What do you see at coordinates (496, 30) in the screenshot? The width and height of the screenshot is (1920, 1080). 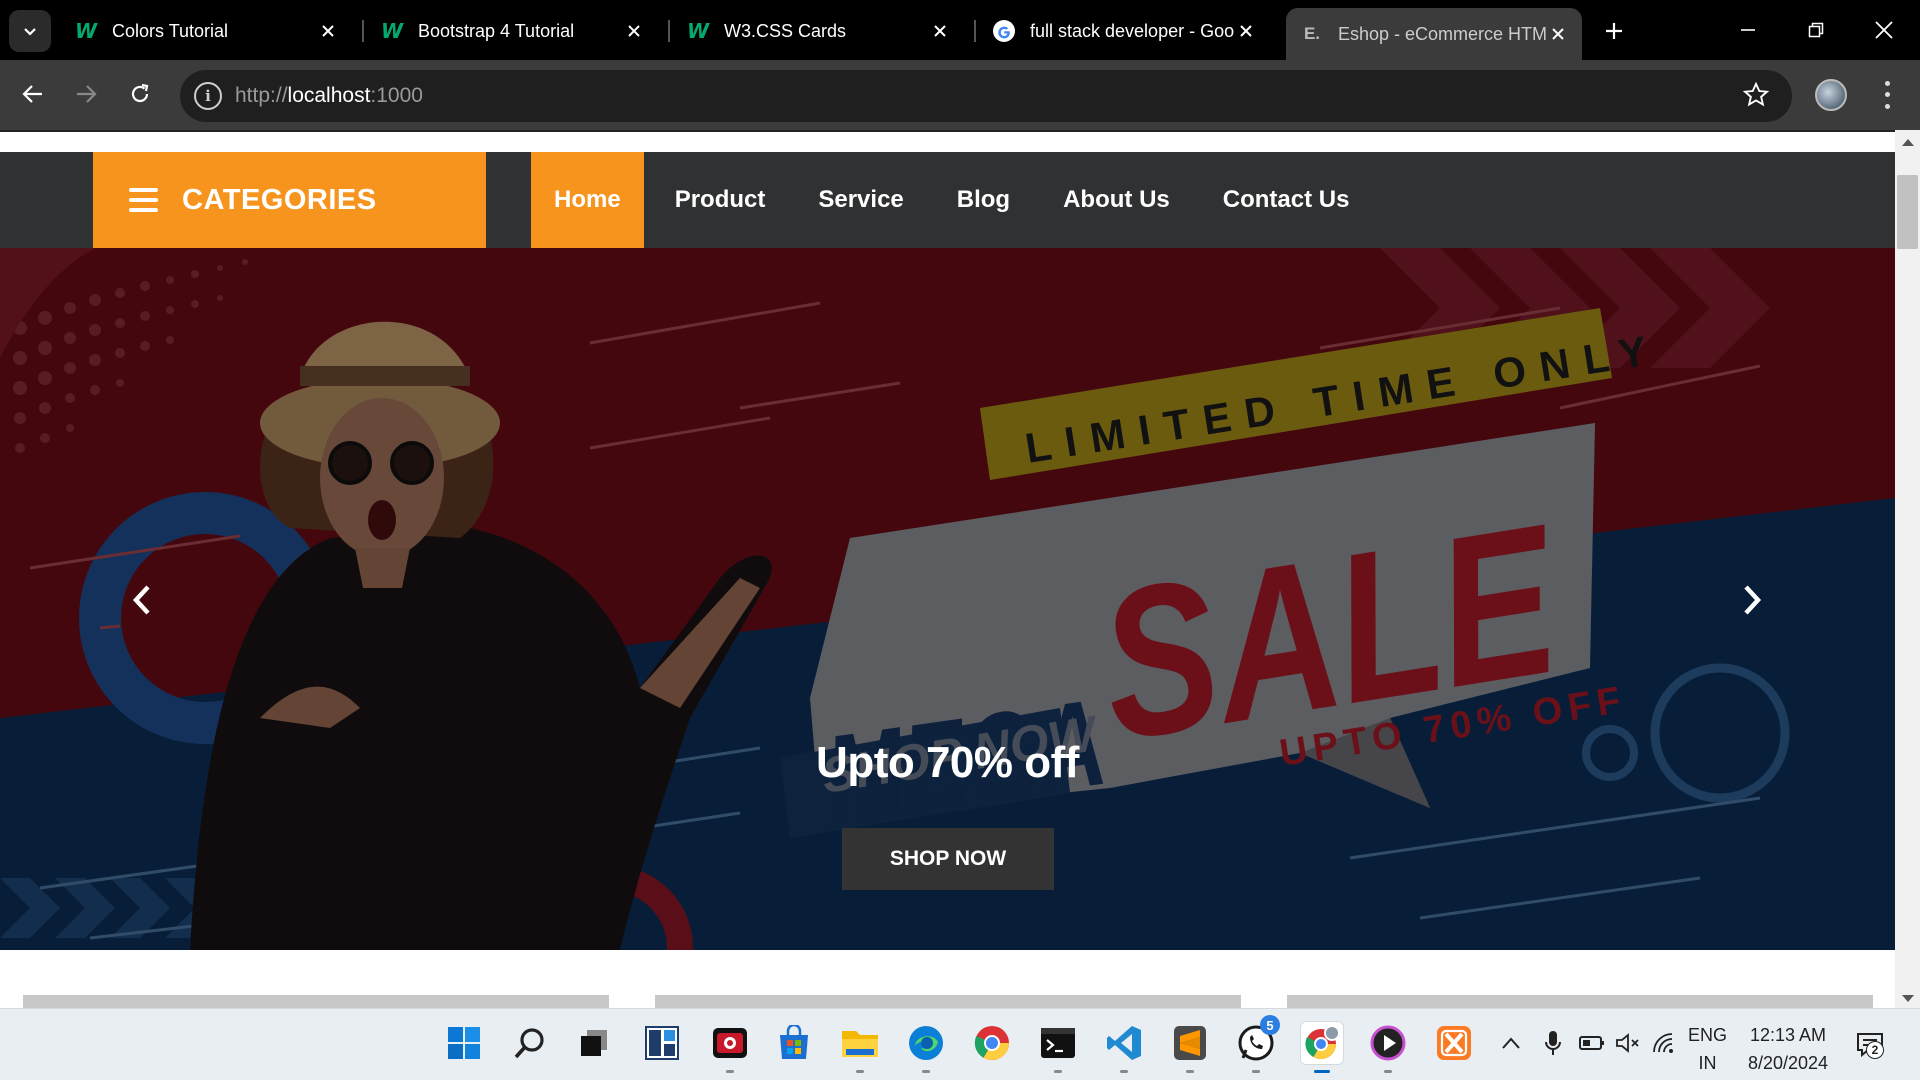 I see `tab-title: Bootstrap 4 Tutorial` at bounding box center [496, 30].